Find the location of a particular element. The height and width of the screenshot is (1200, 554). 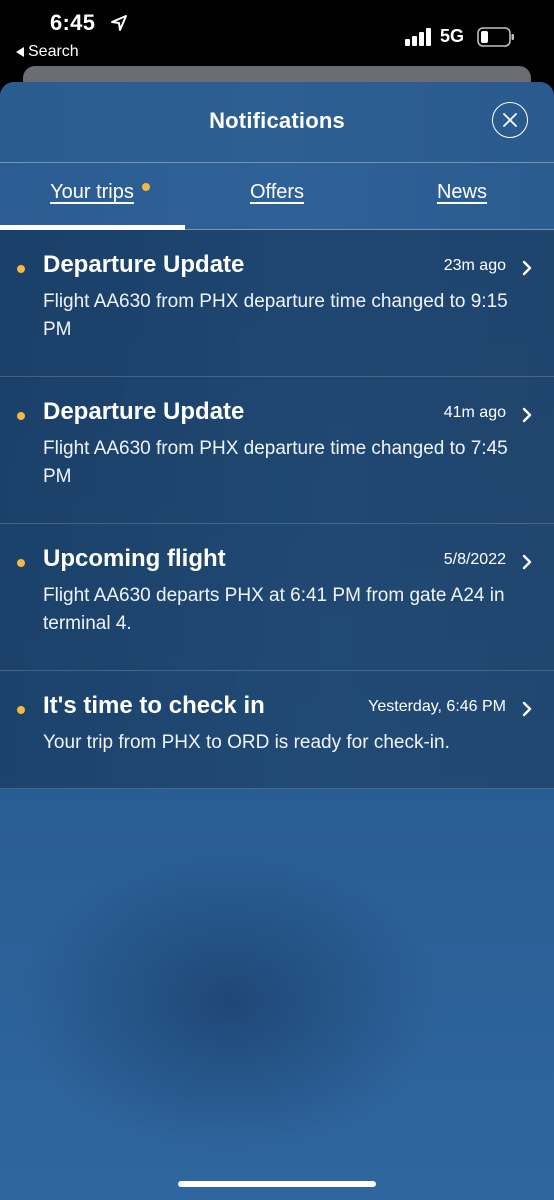

tab-label: Your trips is located at coordinates (92, 192).